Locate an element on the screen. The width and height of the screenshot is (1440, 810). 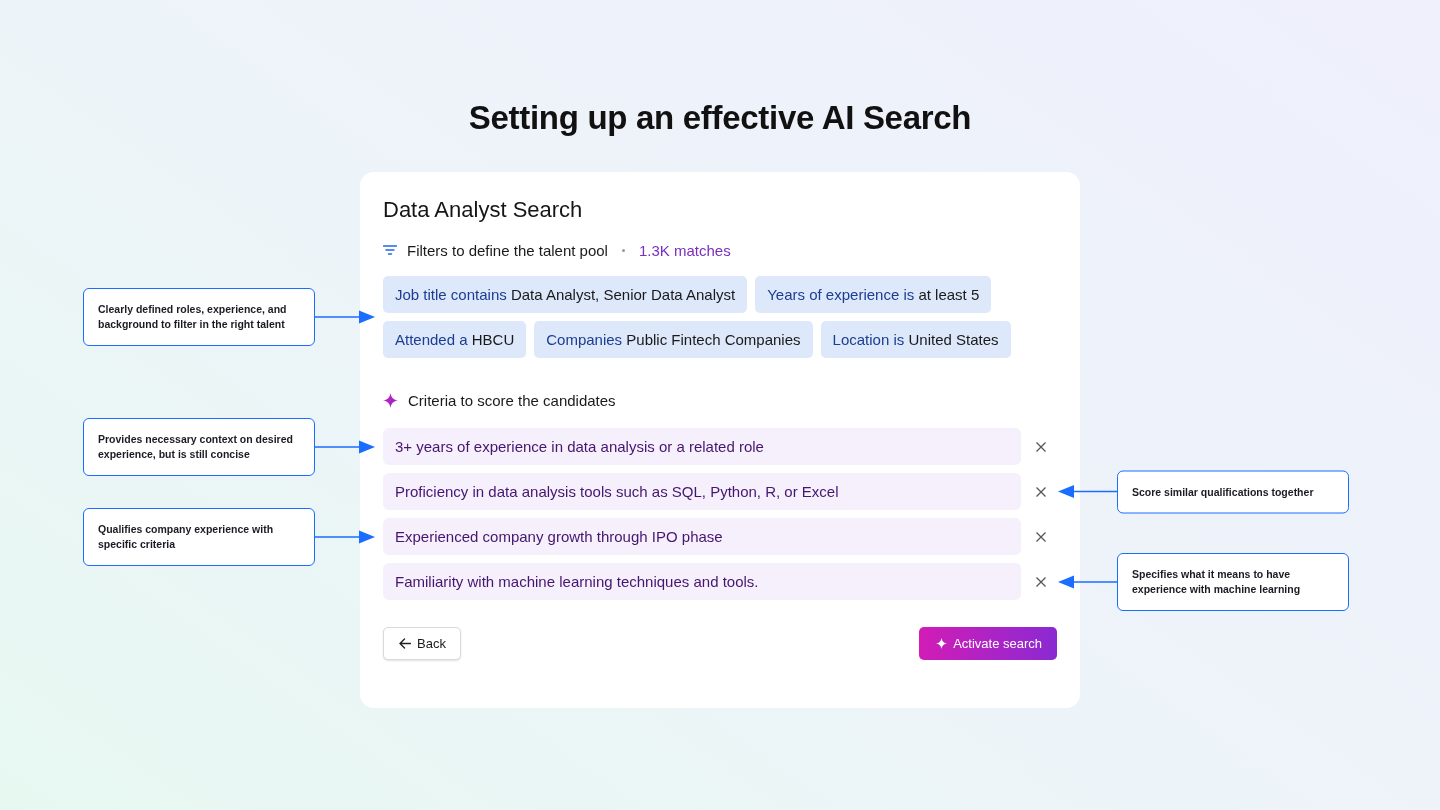
callout: Provides necessary context on desired experience, but is still concise is located at coordinates (199, 446).